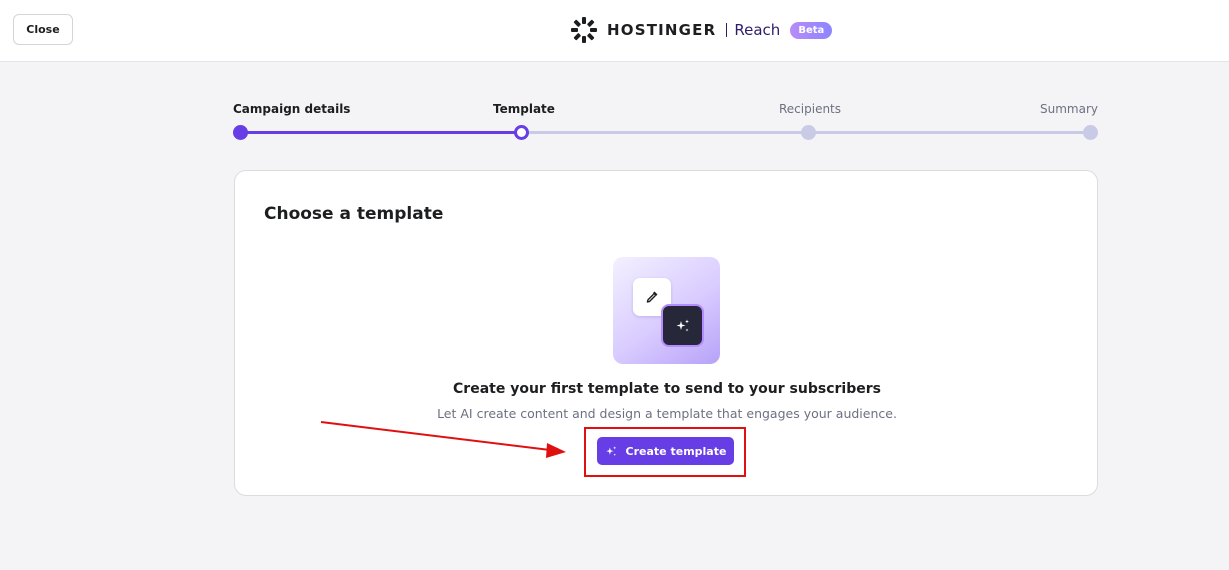 This screenshot has width=1229, height=570. I want to click on step-recipients: Recipients, so click(810, 109).